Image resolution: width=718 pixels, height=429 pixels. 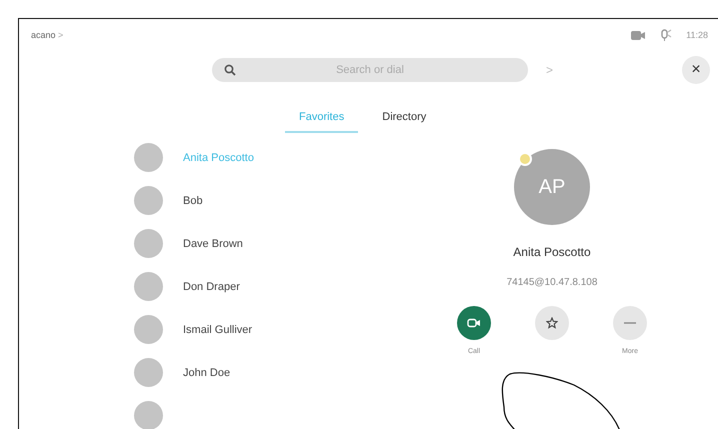 I want to click on contact-name: Anita Poscotto, so click(x=552, y=252).